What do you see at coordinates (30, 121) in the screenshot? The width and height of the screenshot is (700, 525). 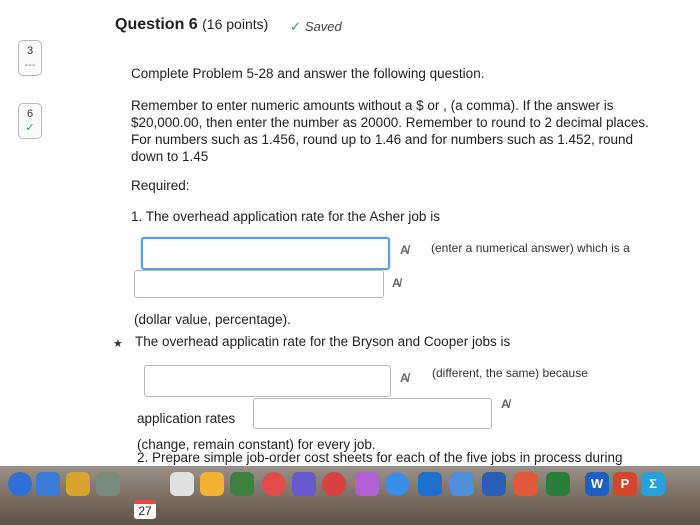 I see `question-nav-item-6: 6 ✓` at bounding box center [30, 121].